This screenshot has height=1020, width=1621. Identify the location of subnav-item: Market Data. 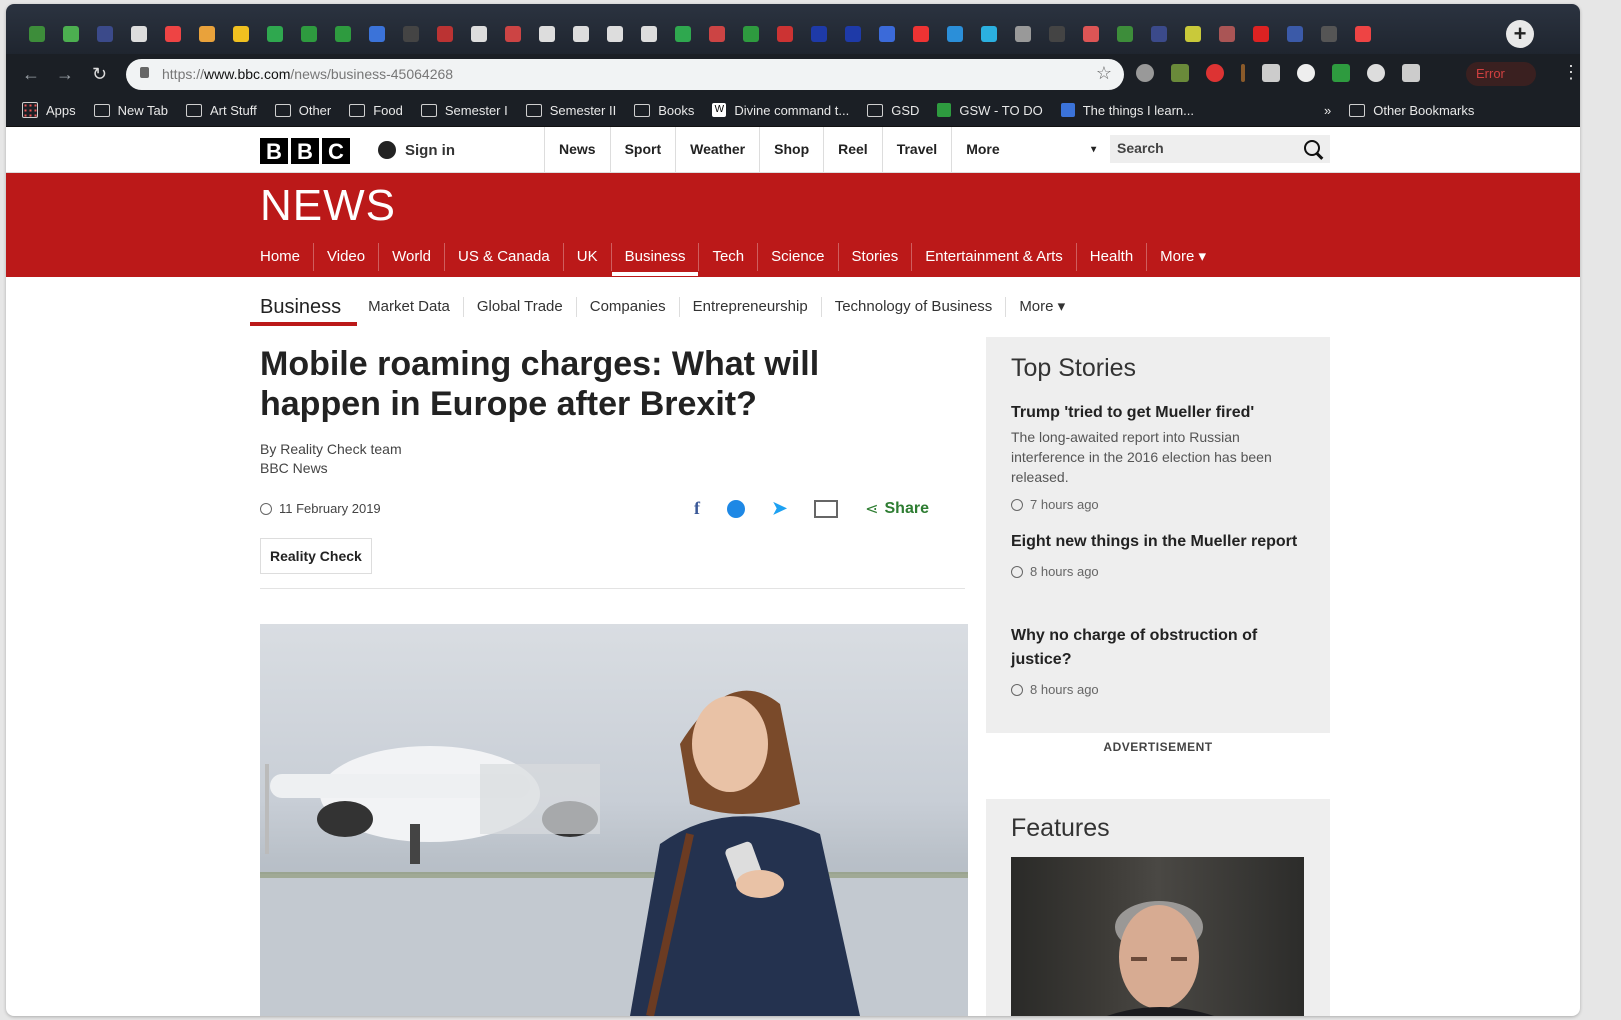
(409, 307).